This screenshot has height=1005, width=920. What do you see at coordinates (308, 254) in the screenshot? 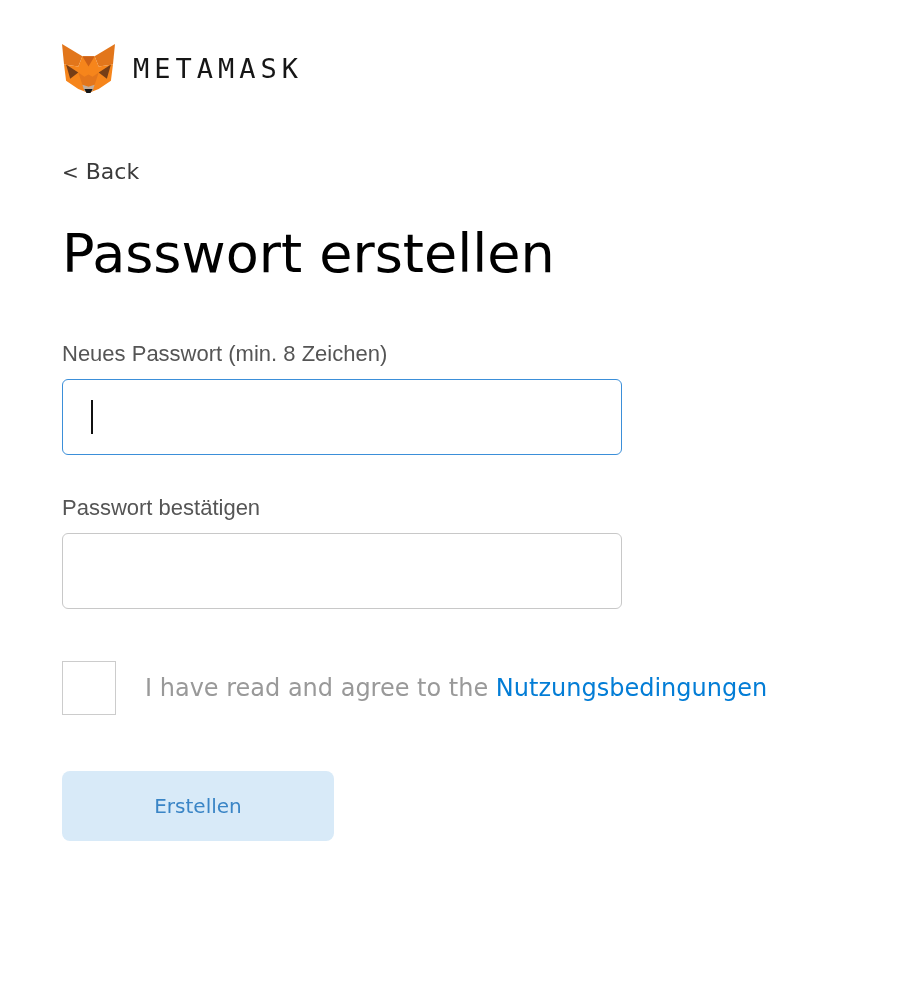
I see `page-title: Passwort erstellen` at bounding box center [308, 254].